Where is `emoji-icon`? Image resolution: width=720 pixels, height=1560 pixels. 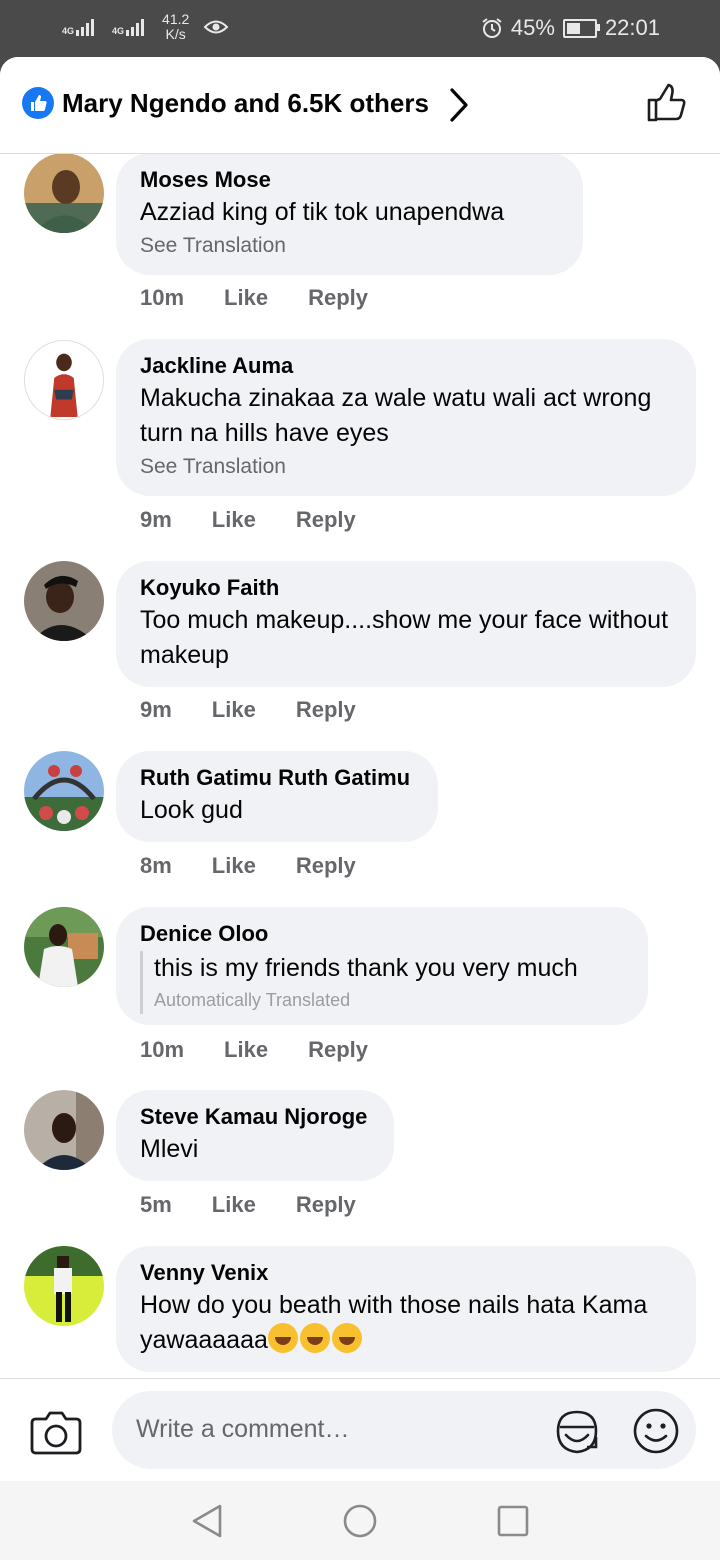 emoji-icon is located at coordinates (656, 1431).